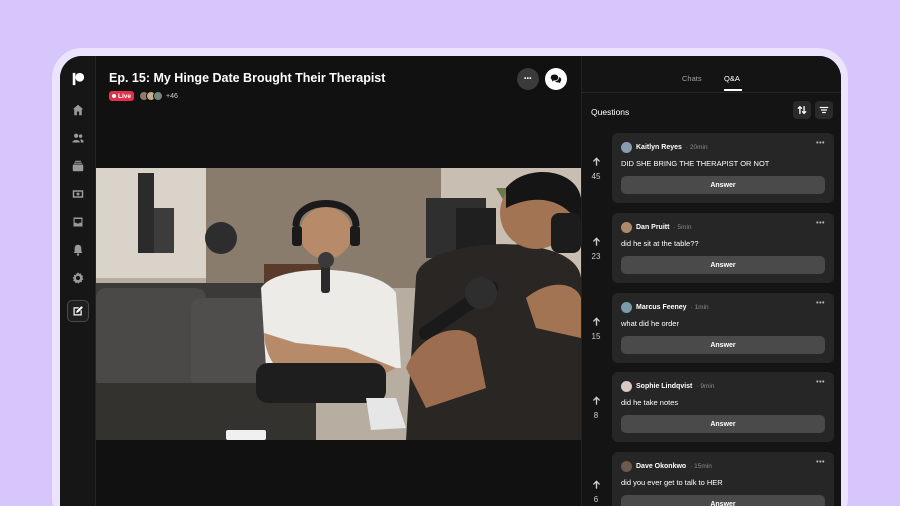 This screenshot has height=506, width=900. I want to click on filter-icon, so click(824, 110).